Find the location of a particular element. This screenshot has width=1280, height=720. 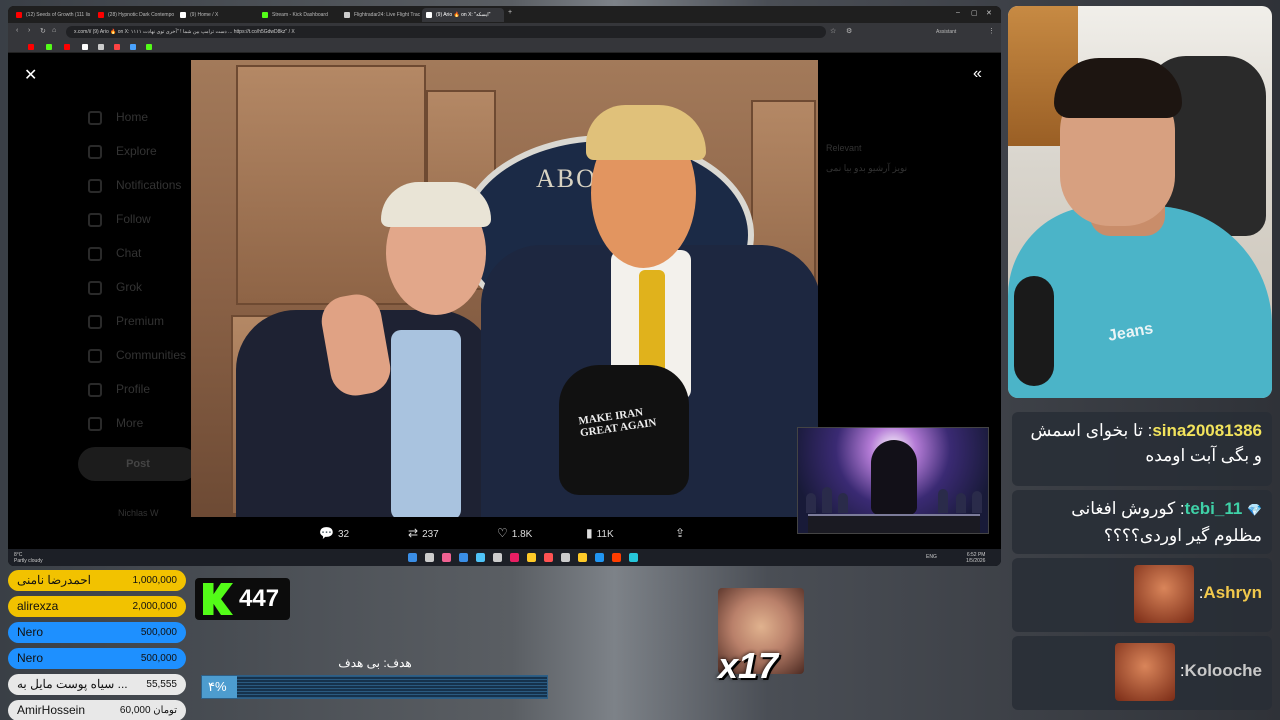

nav-notifications: Notifications is located at coordinates (148, 185).